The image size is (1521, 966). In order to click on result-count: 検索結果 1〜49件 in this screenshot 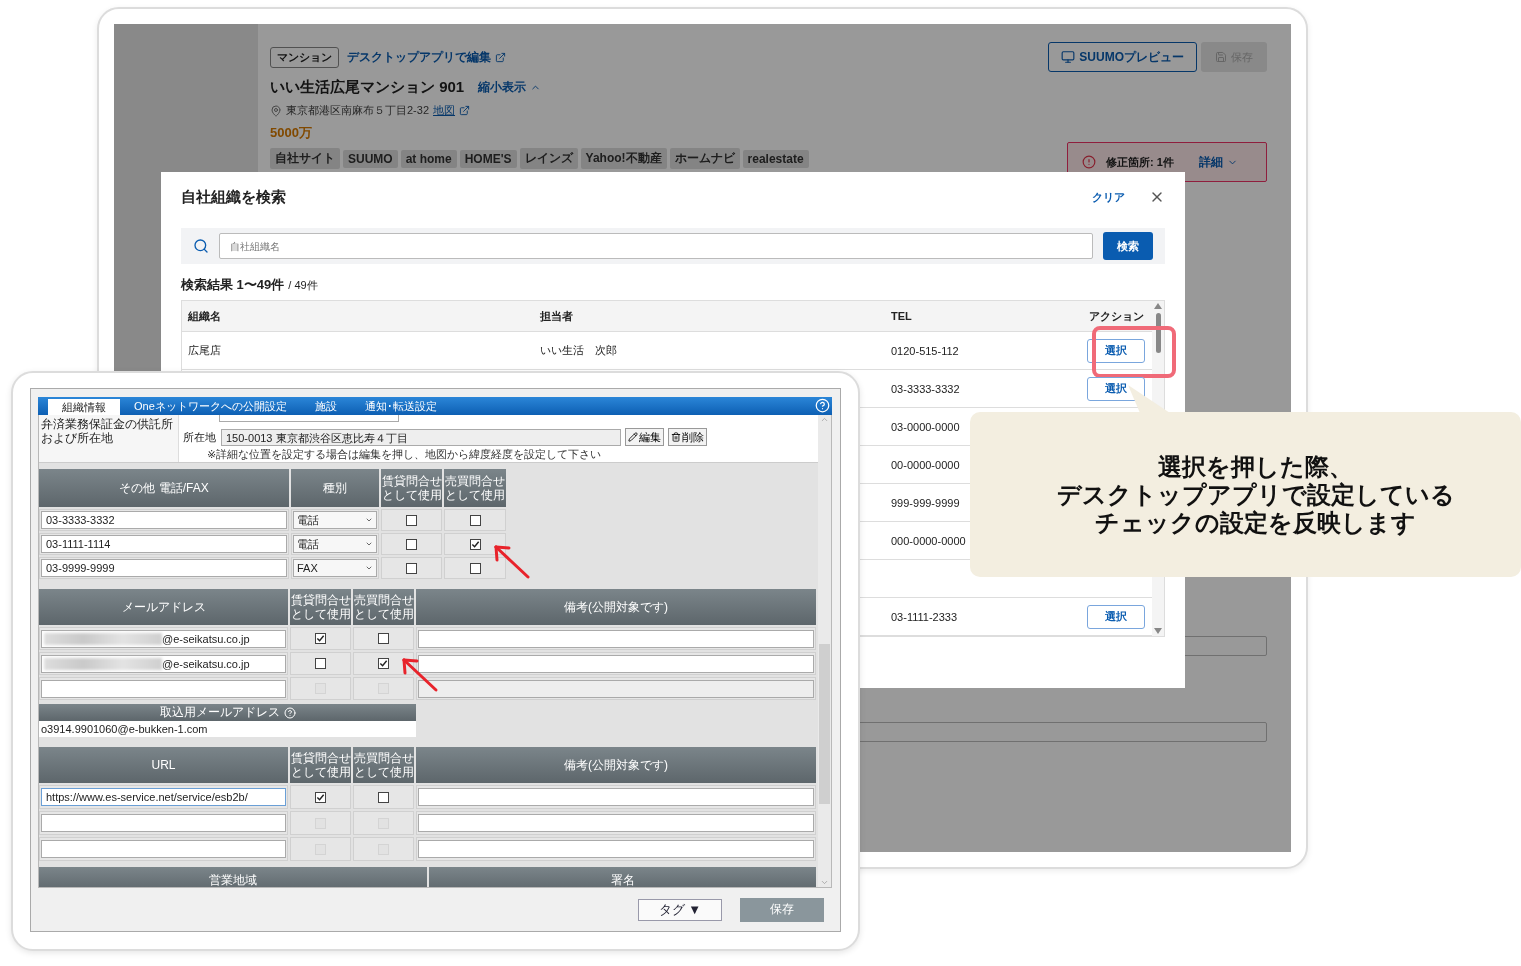, I will do `click(233, 285)`.